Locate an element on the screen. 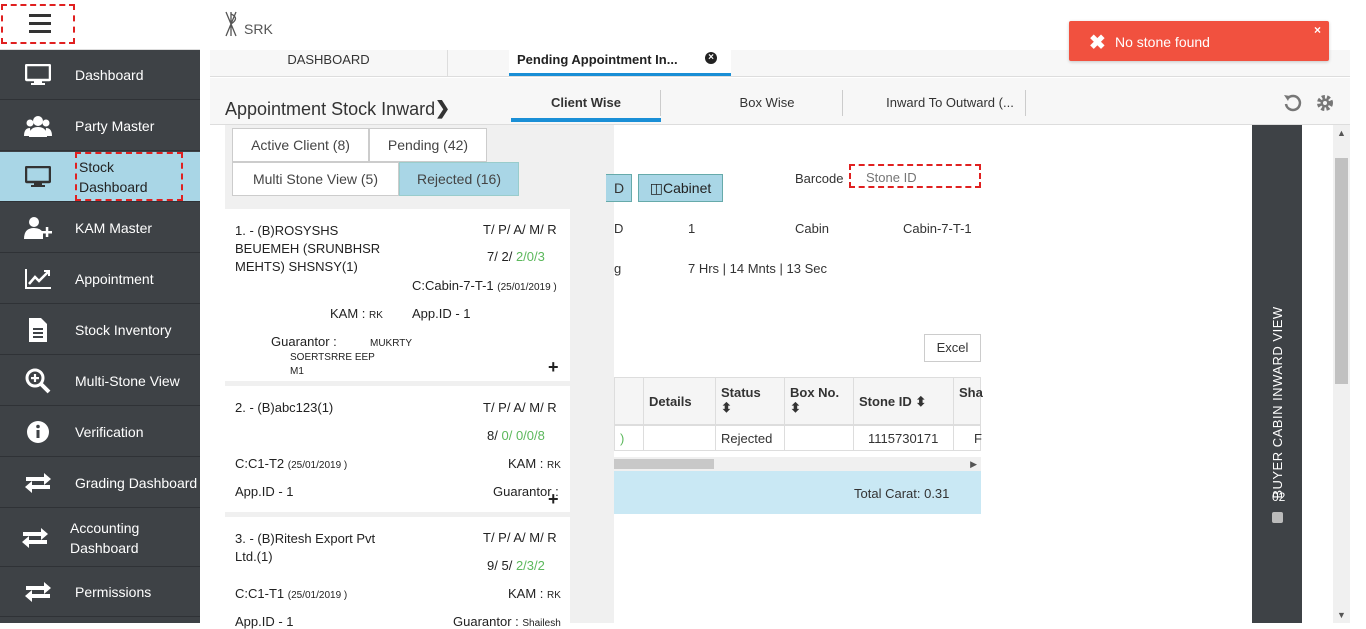 The image size is (1366, 629). sidebar-item-party-master: Party Master is located at coordinates (100, 126).